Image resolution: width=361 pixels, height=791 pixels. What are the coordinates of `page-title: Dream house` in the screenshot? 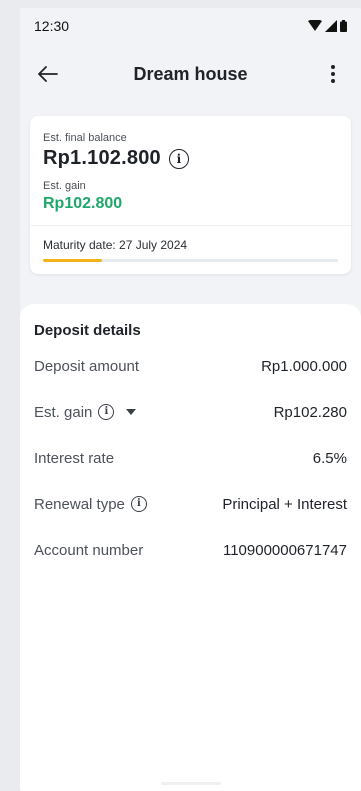 It's located at (190, 73).